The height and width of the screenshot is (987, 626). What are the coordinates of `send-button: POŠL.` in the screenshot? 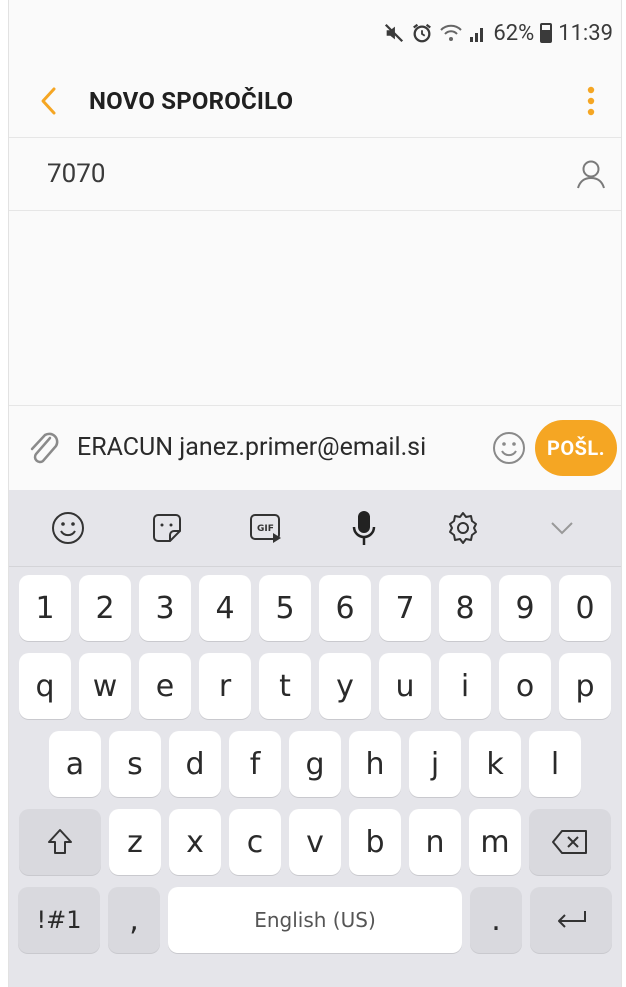 It's located at (576, 447).